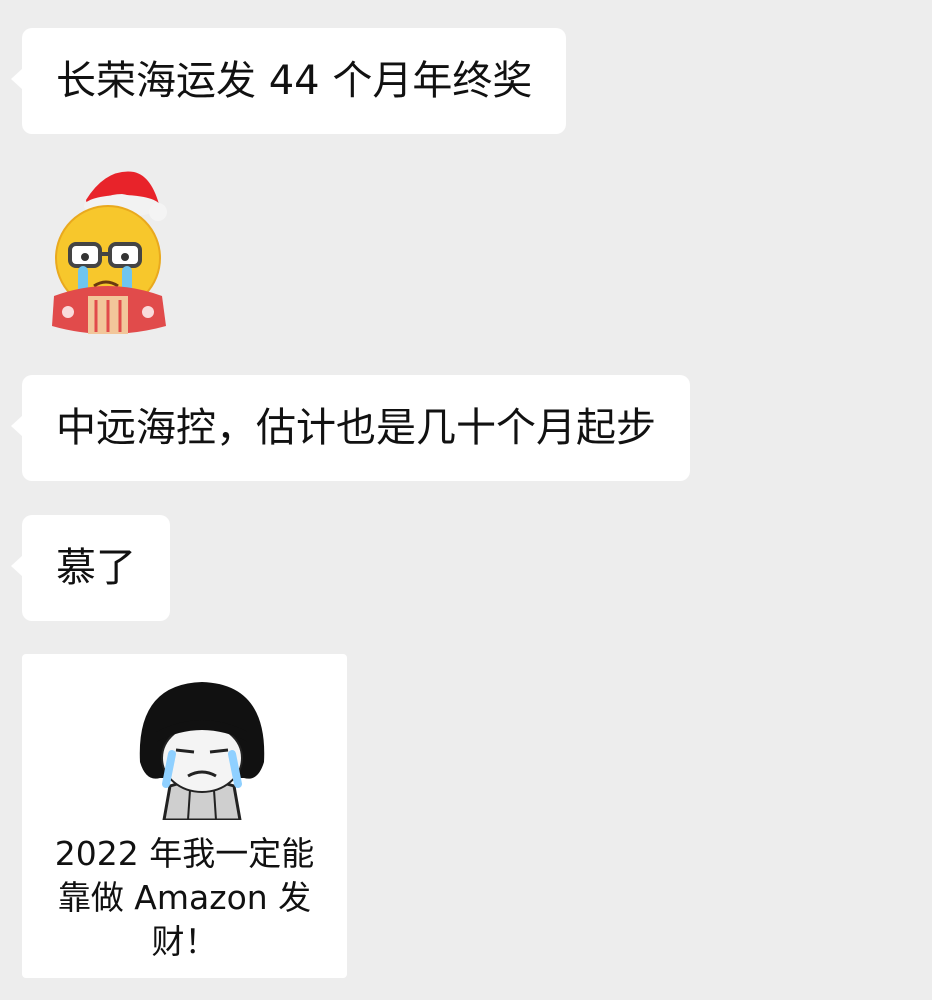 The image size is (932, 1000). I want to click on message-bubble: 长荣海运发 44 个月年终奖, so click(288, 81).